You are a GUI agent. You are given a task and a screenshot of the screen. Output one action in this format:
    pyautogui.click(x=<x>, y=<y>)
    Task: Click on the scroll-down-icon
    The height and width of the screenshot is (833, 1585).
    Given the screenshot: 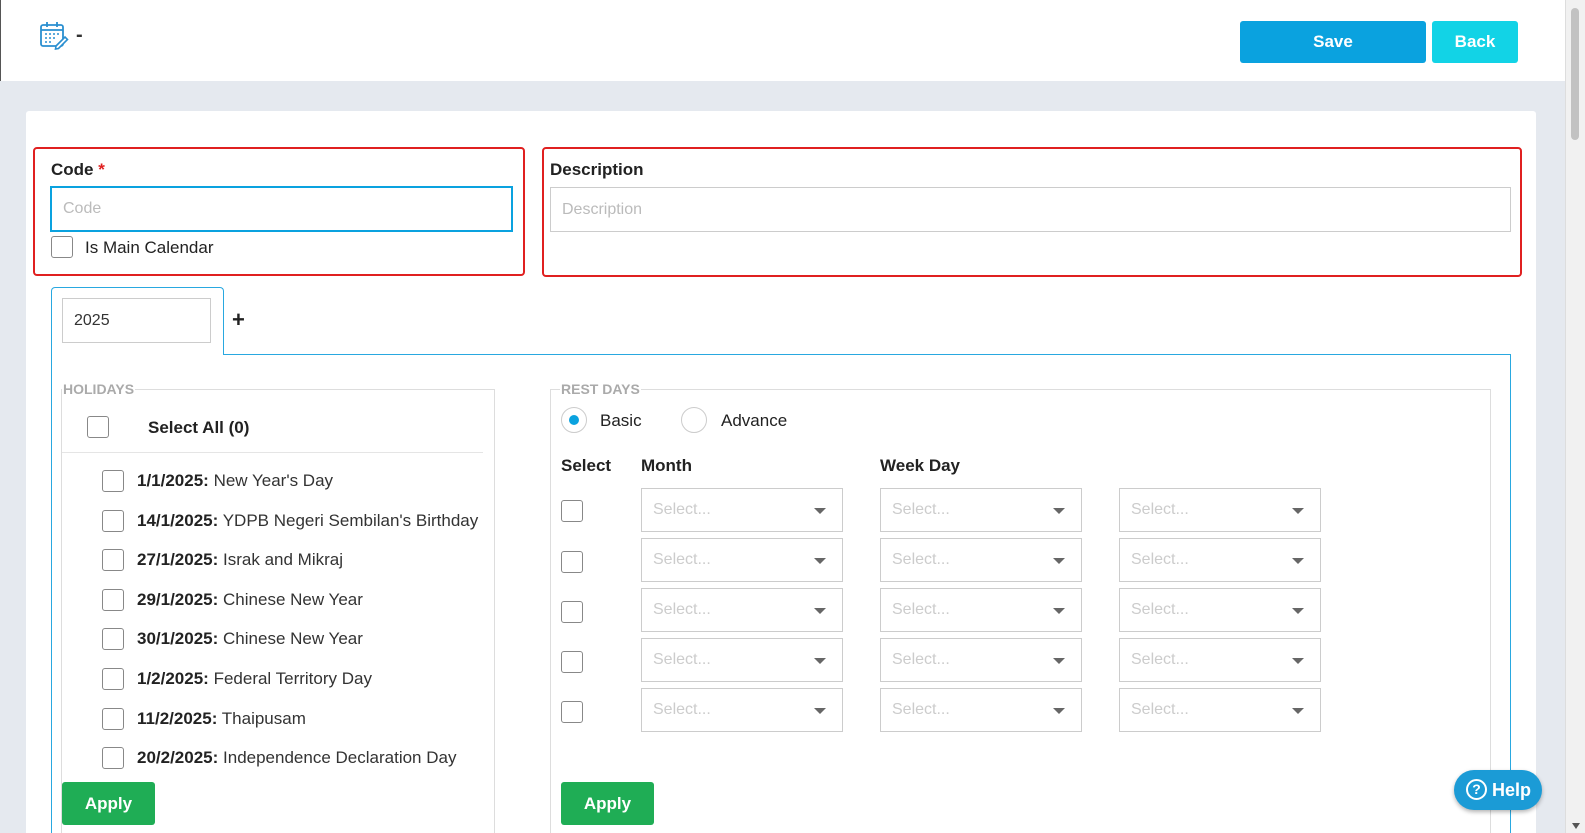 What is the action you would take?
    pyautogui.click(x=1576, y=826)
    